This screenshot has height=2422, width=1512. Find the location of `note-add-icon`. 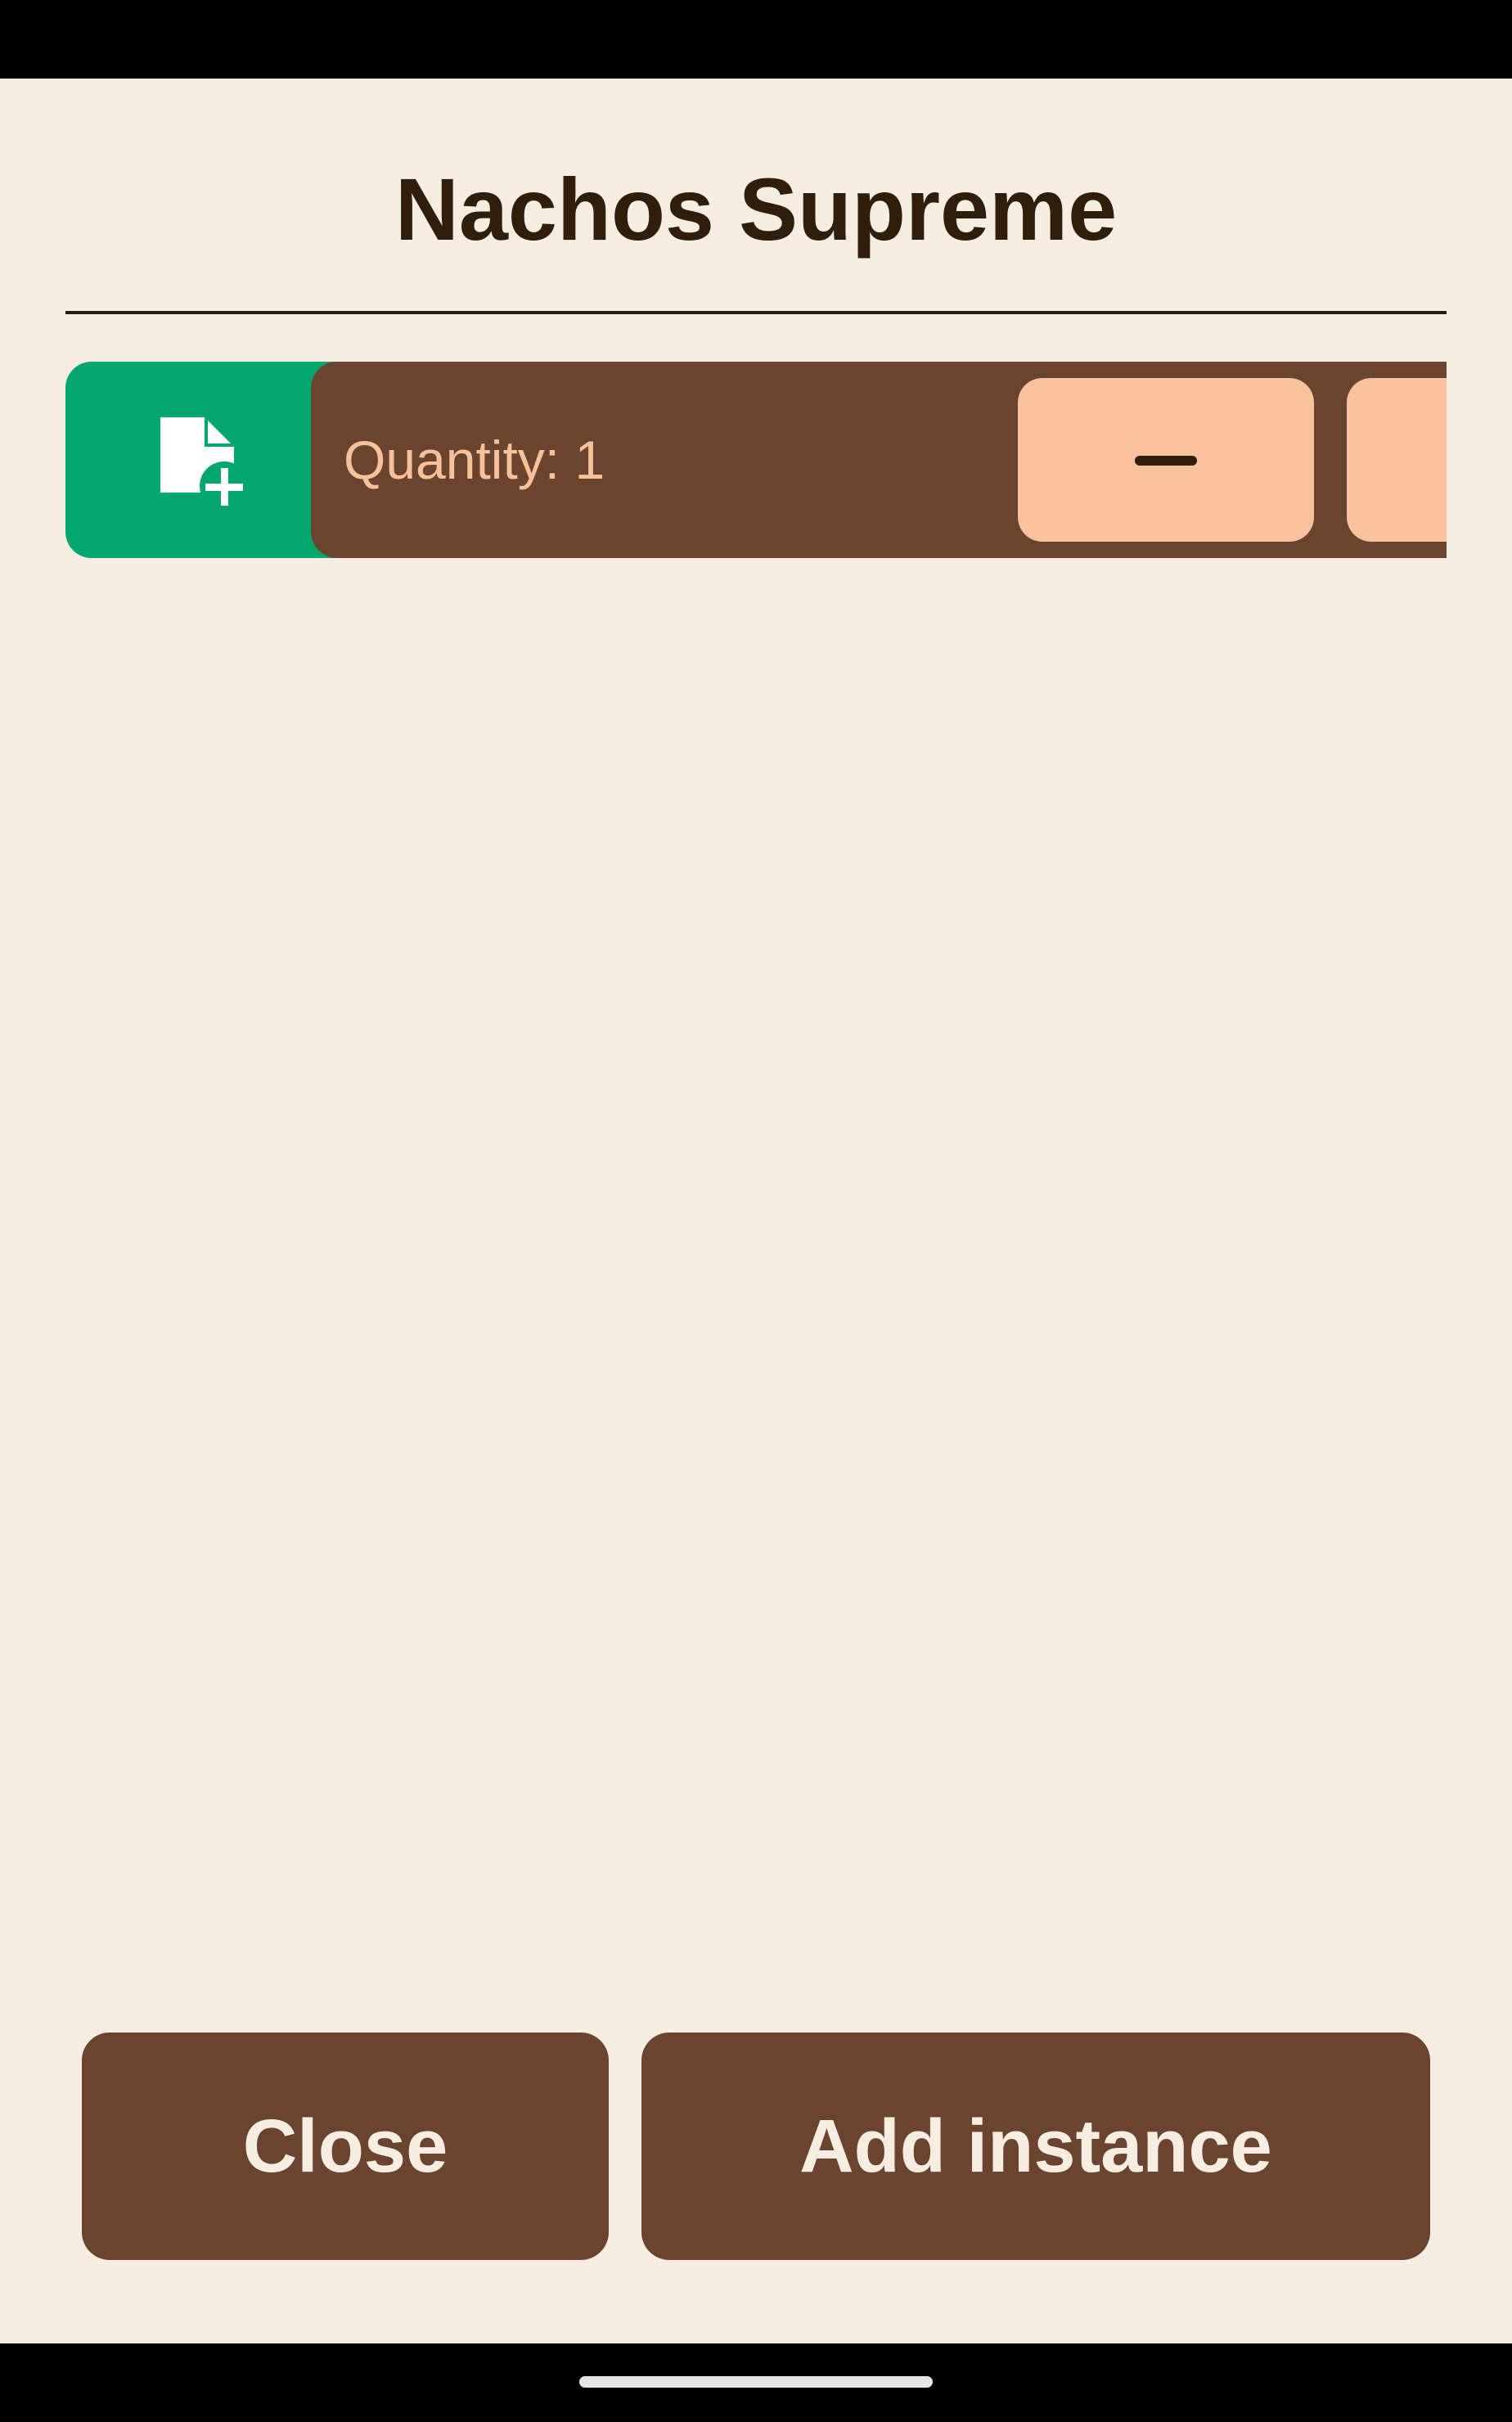

note-add-icon is located at coordinates (205, 464).